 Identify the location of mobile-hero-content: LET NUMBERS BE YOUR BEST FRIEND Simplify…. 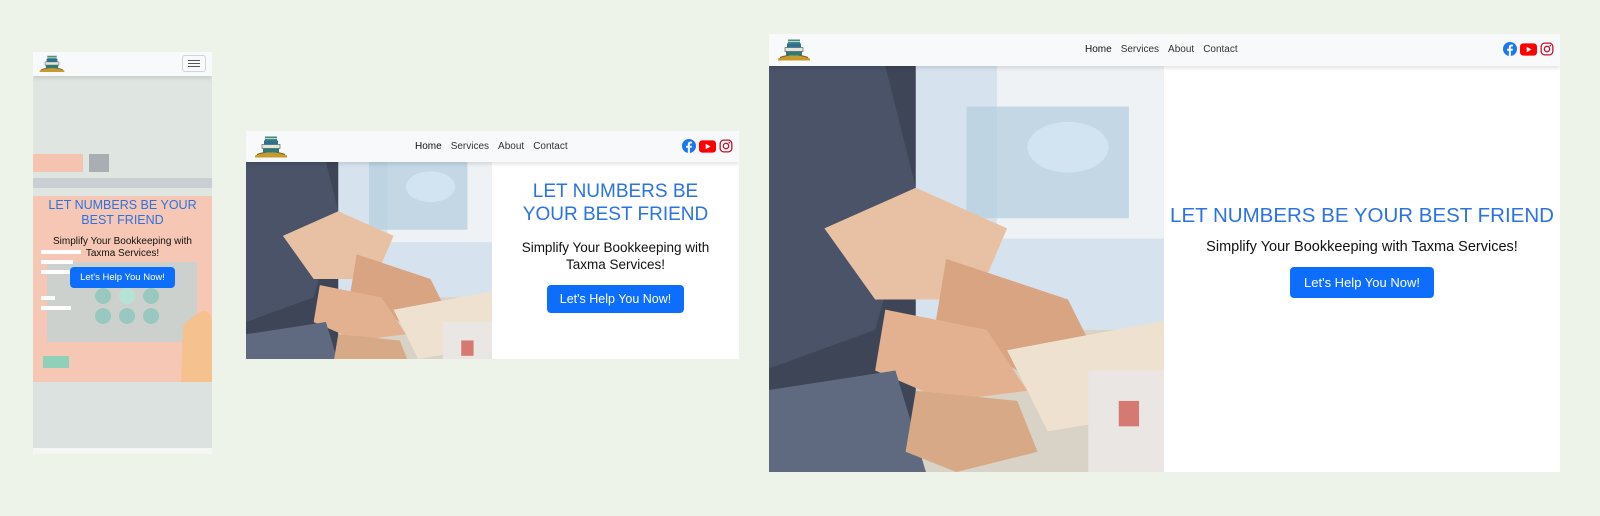
(122, 243).